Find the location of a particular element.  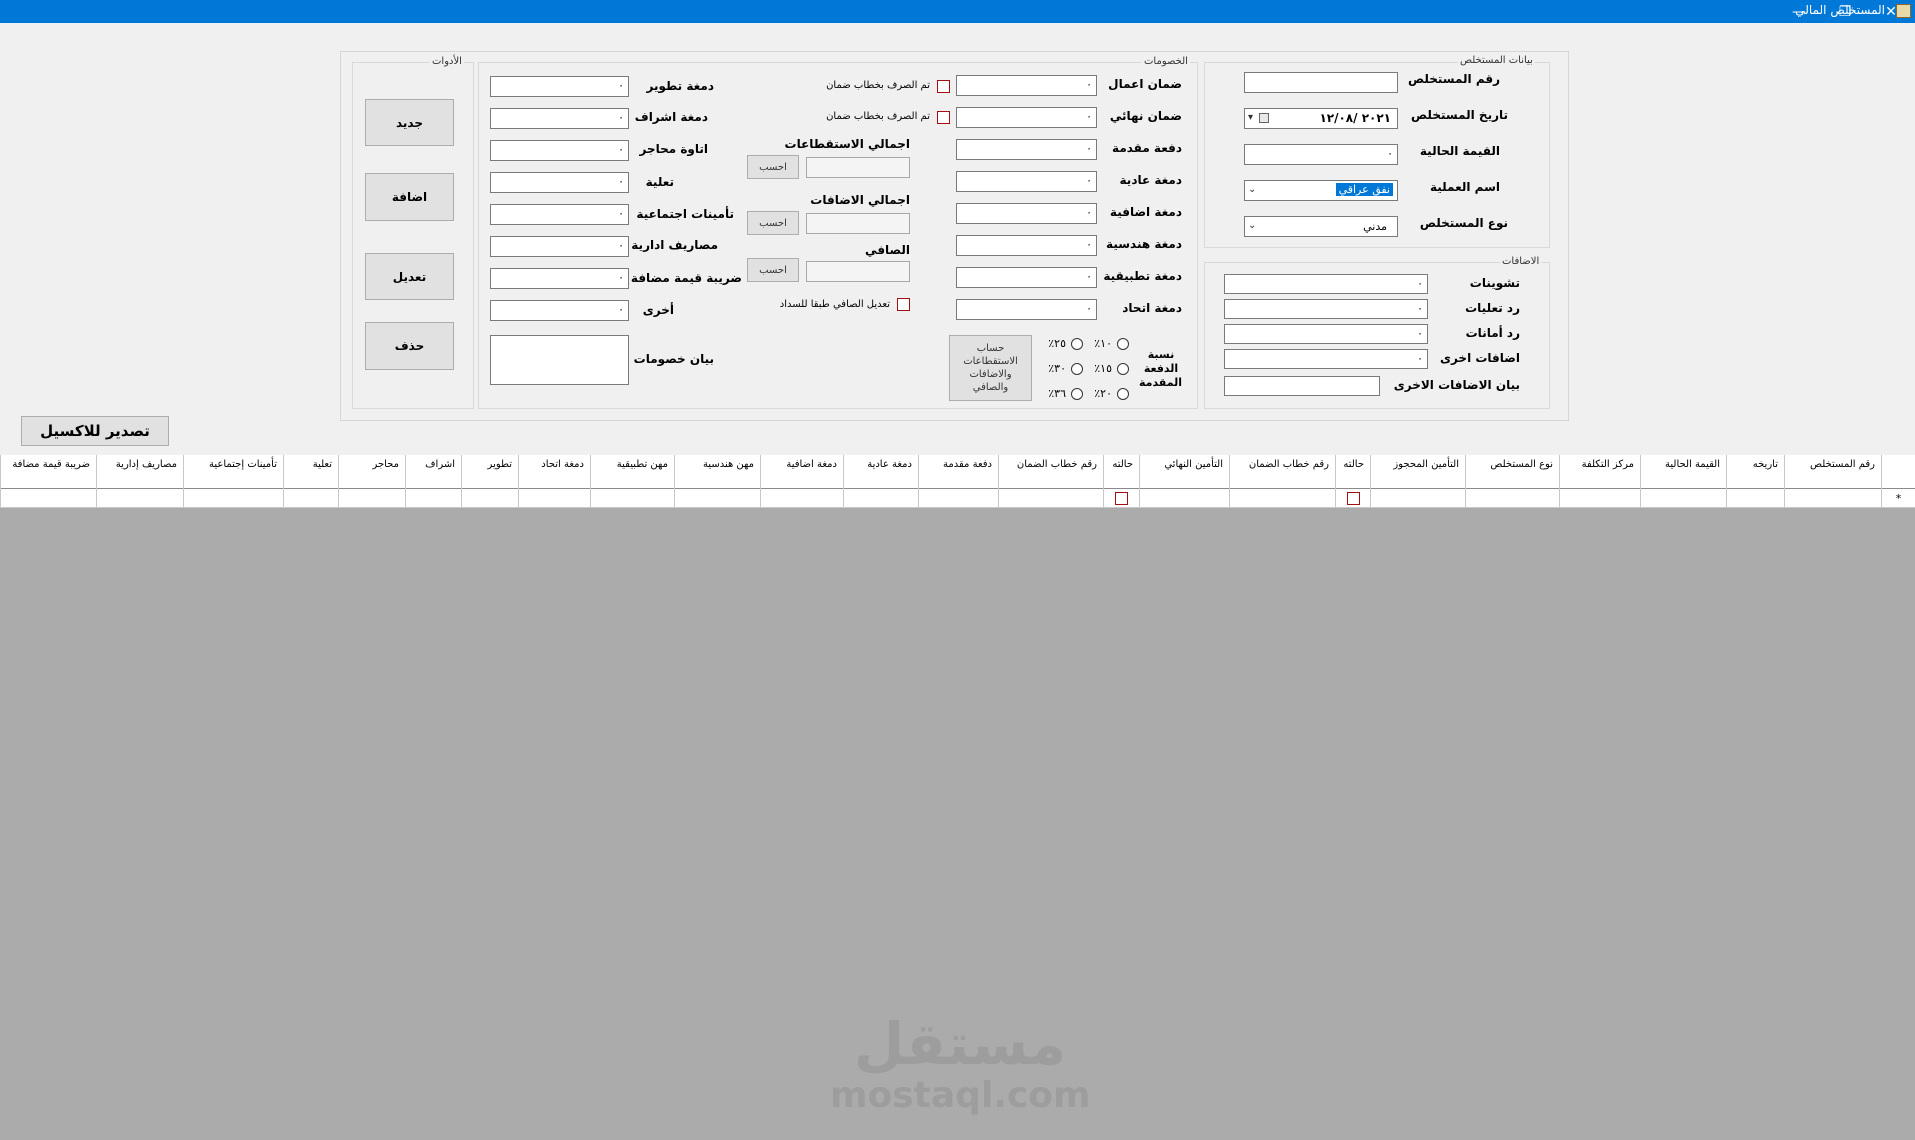

deductions-notes-input is located at coordinates (559, 360).